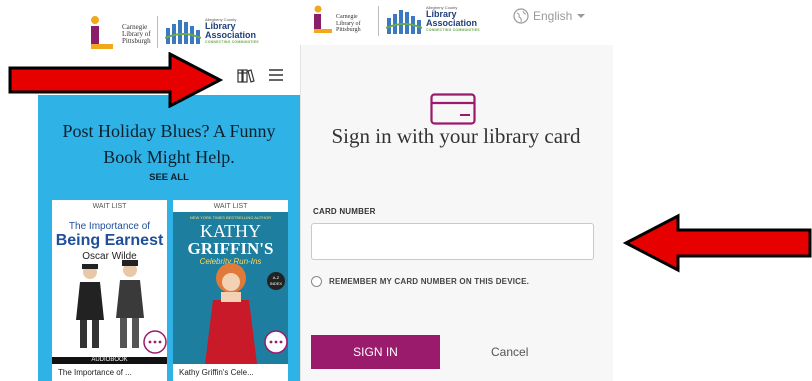  What do you see at coordinates (581, 16) in the screenshot?
I see `chevron-down-icon` at bounding box center [581, 16].